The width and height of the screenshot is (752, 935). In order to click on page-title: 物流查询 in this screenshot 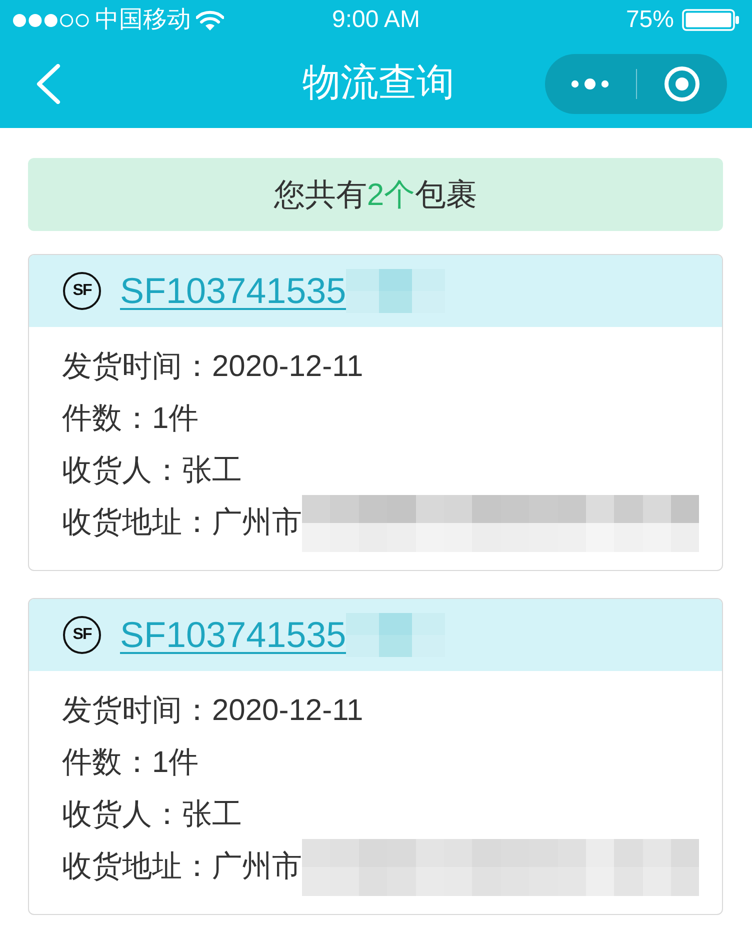, I will do `click(378, 83)`.